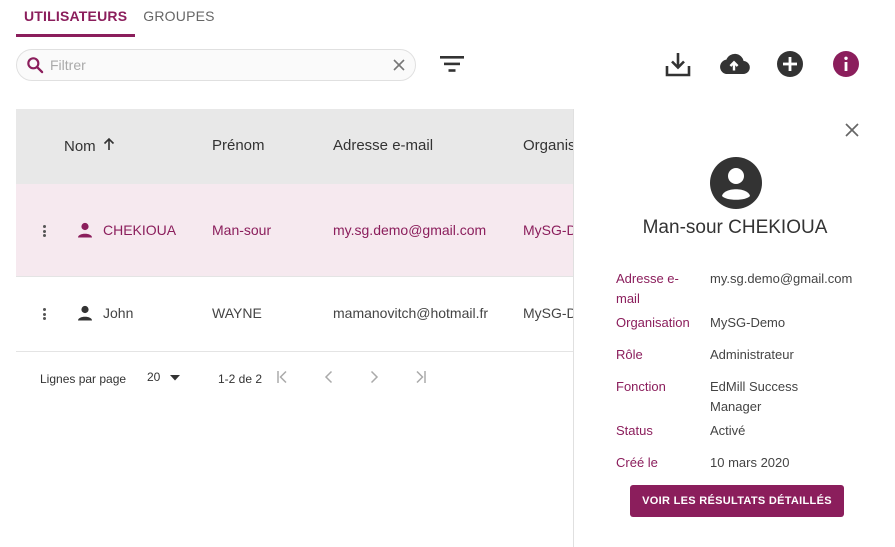 This screenshot has width=895, height=547. Describe the element at coordinates (748, 322) in the screenshot. I see `detail-value: MySG-Demo` at that location.